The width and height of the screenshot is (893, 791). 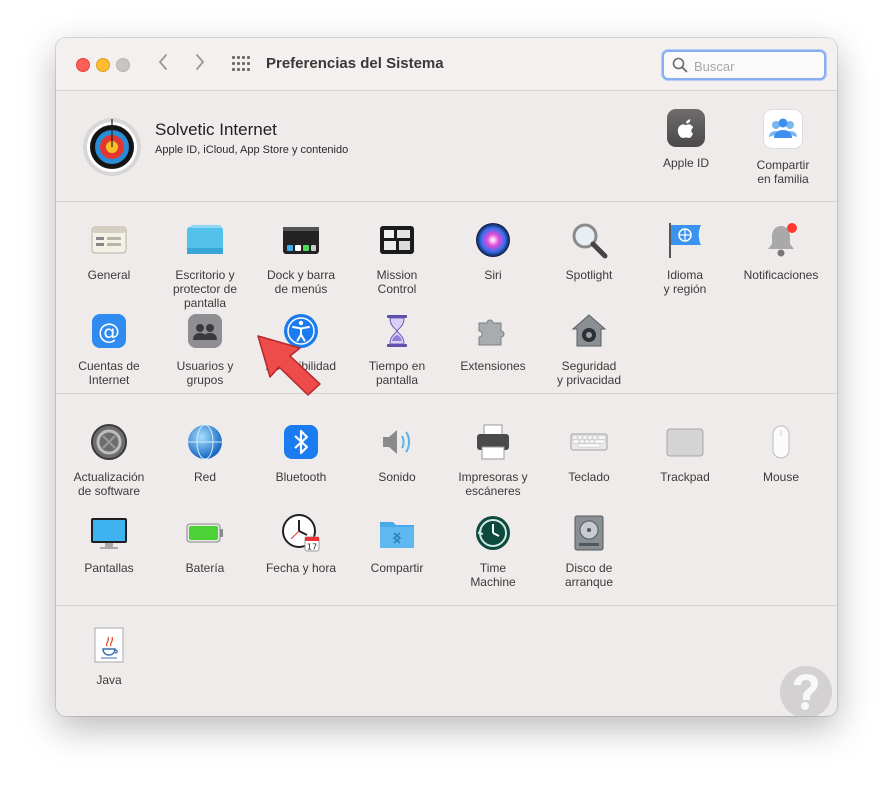 I want to click on pane-time-machine: Time Machine, so click(x=493, y=551).